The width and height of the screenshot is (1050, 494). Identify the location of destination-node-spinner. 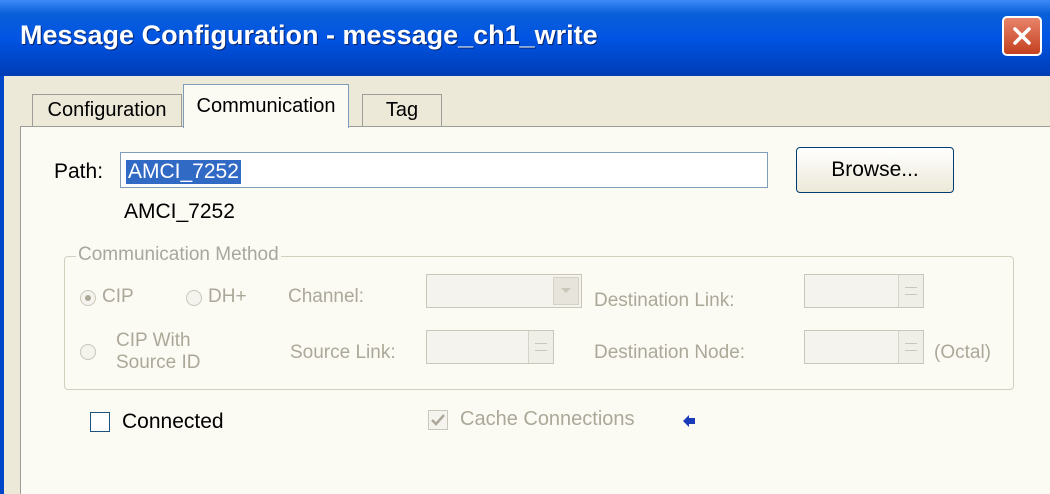
(864, 347).